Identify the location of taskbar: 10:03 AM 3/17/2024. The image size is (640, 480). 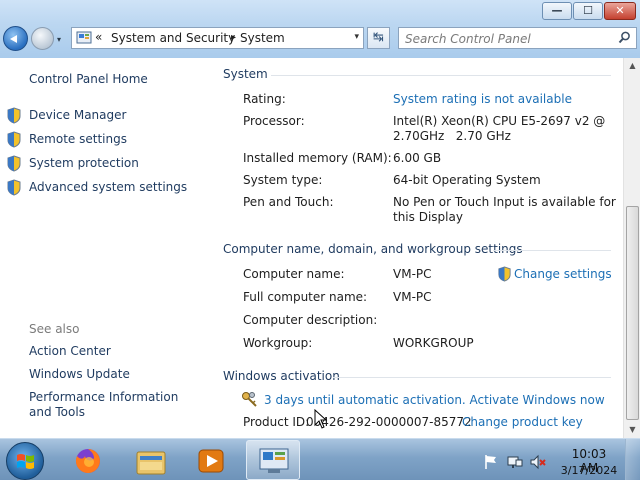
(320, 459).